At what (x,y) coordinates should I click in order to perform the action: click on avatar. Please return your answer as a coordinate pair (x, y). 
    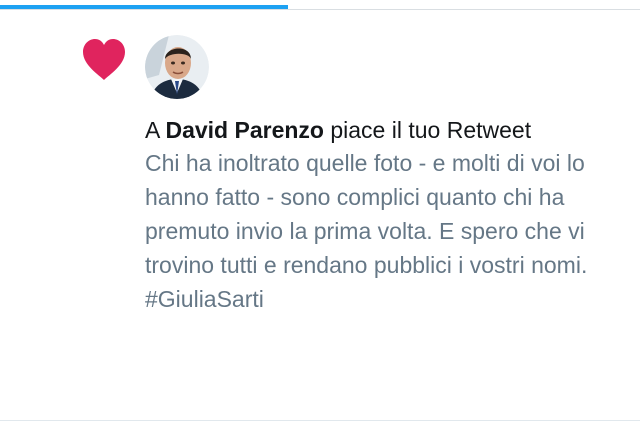
    Looking at the image, I should click on (177, 67).